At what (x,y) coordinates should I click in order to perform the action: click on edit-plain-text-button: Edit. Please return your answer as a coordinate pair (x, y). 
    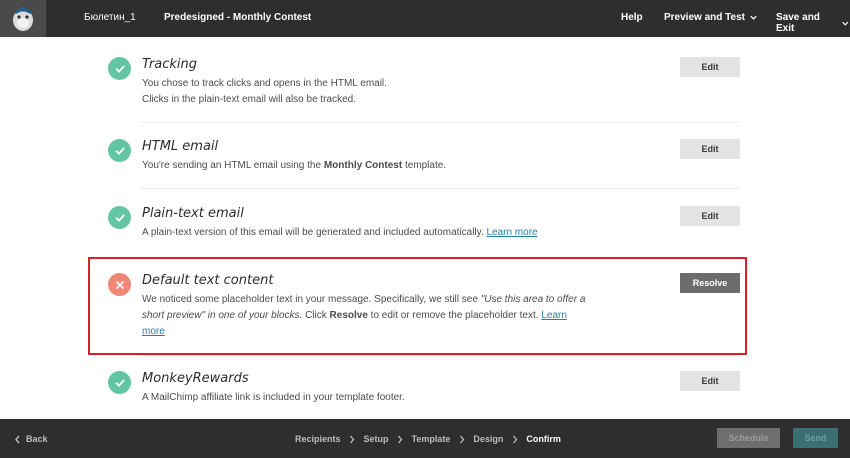
    Looking at the image, I should click on (710, 216).